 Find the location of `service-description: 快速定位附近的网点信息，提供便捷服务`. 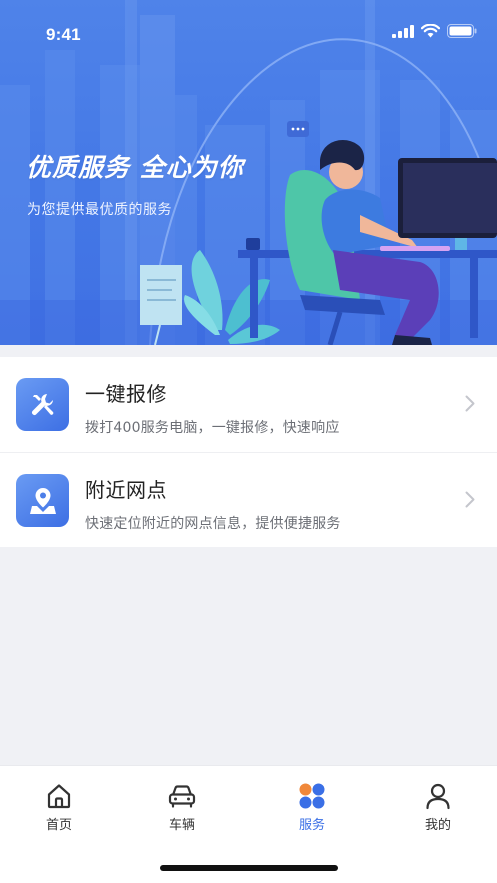

service-description: 快速定位附近的网点信息，提供便捷服务 is located at coordinates (213, 524).